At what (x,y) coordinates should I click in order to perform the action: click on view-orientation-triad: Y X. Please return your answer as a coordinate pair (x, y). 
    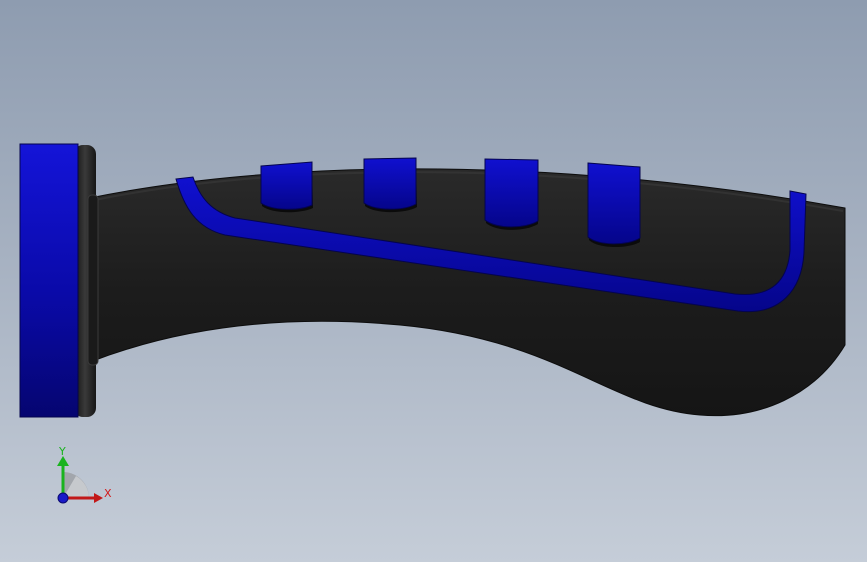
    Looking at the image, I should click on (85, 476).